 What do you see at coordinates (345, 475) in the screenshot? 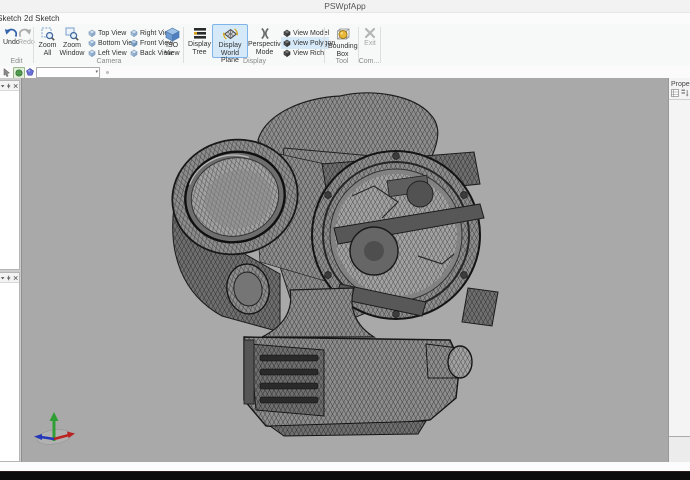
I see `taskbar-strip` at bounding box center [345, 475].